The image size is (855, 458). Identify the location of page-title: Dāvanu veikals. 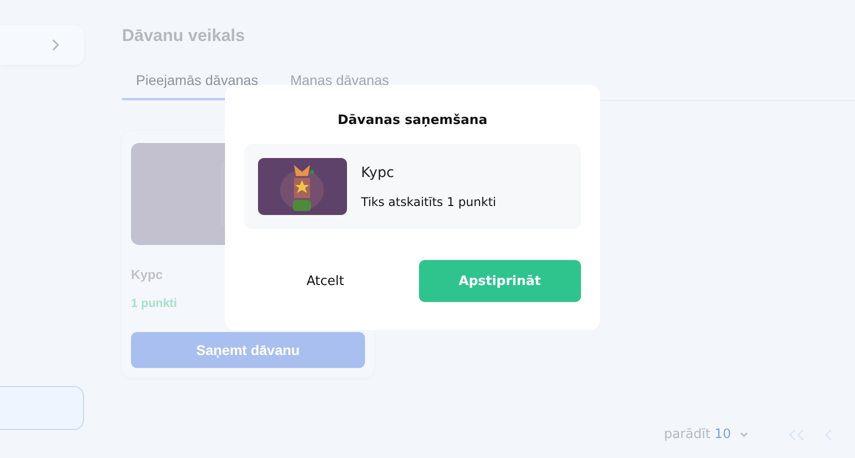
(184, 36).